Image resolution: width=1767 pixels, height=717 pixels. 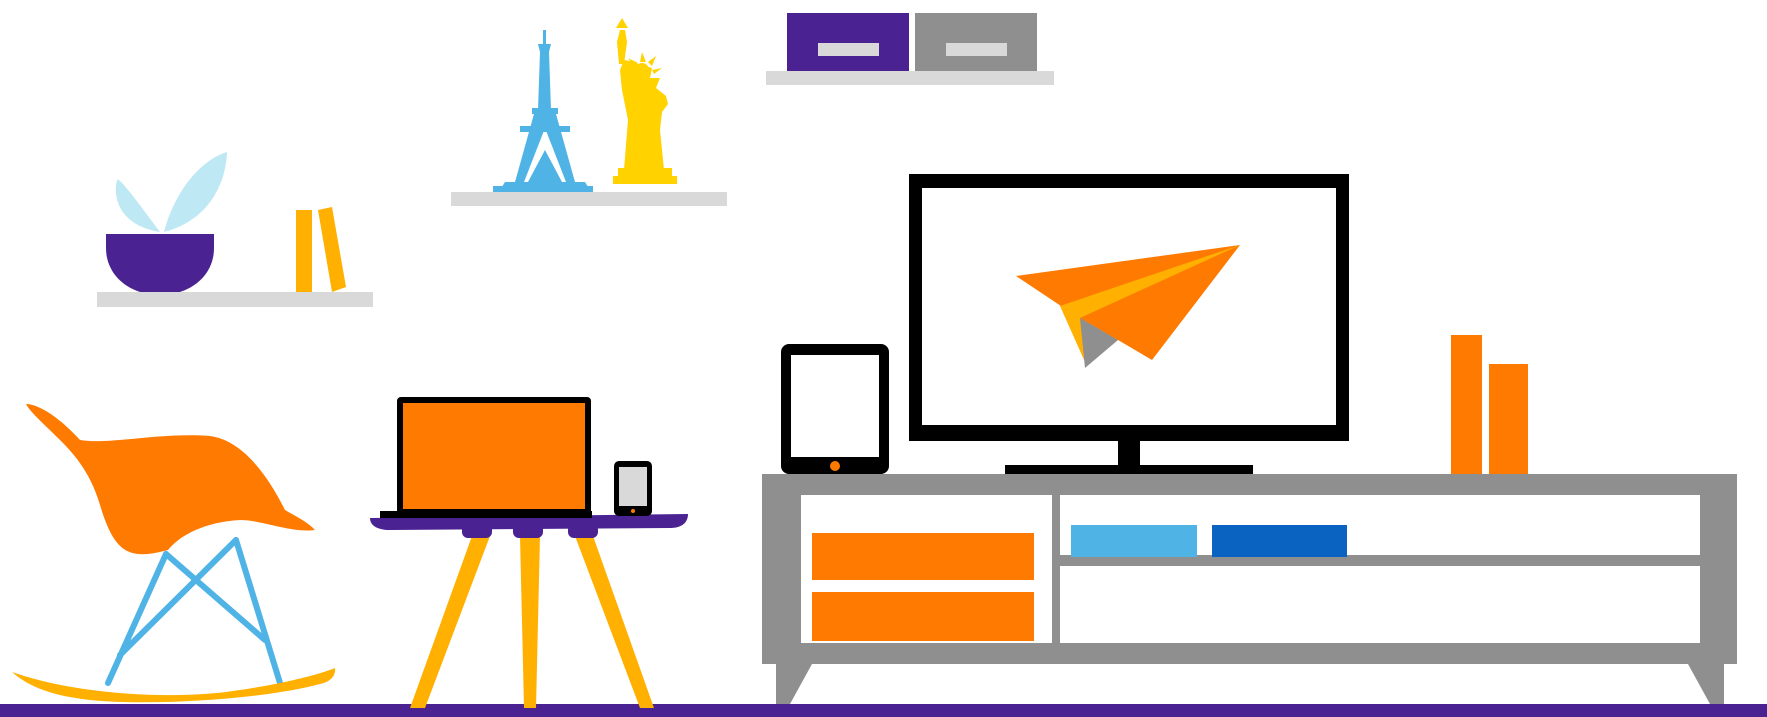 I want to click on storage-box-purple-label, so click(x=848, y=49).